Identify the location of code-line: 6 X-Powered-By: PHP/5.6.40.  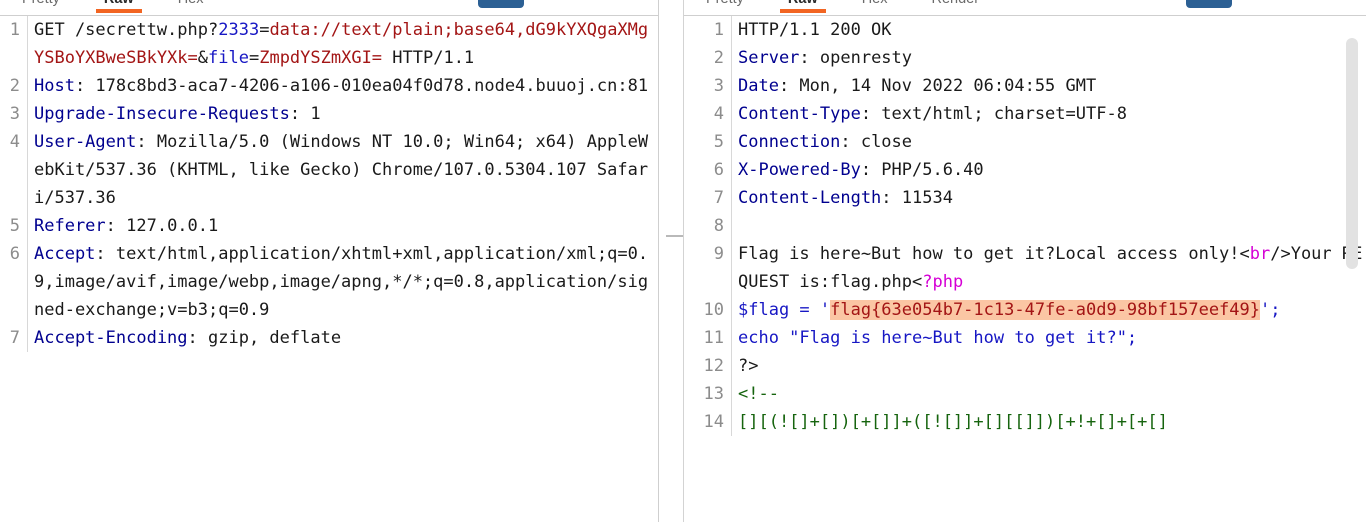
(1025, 170).